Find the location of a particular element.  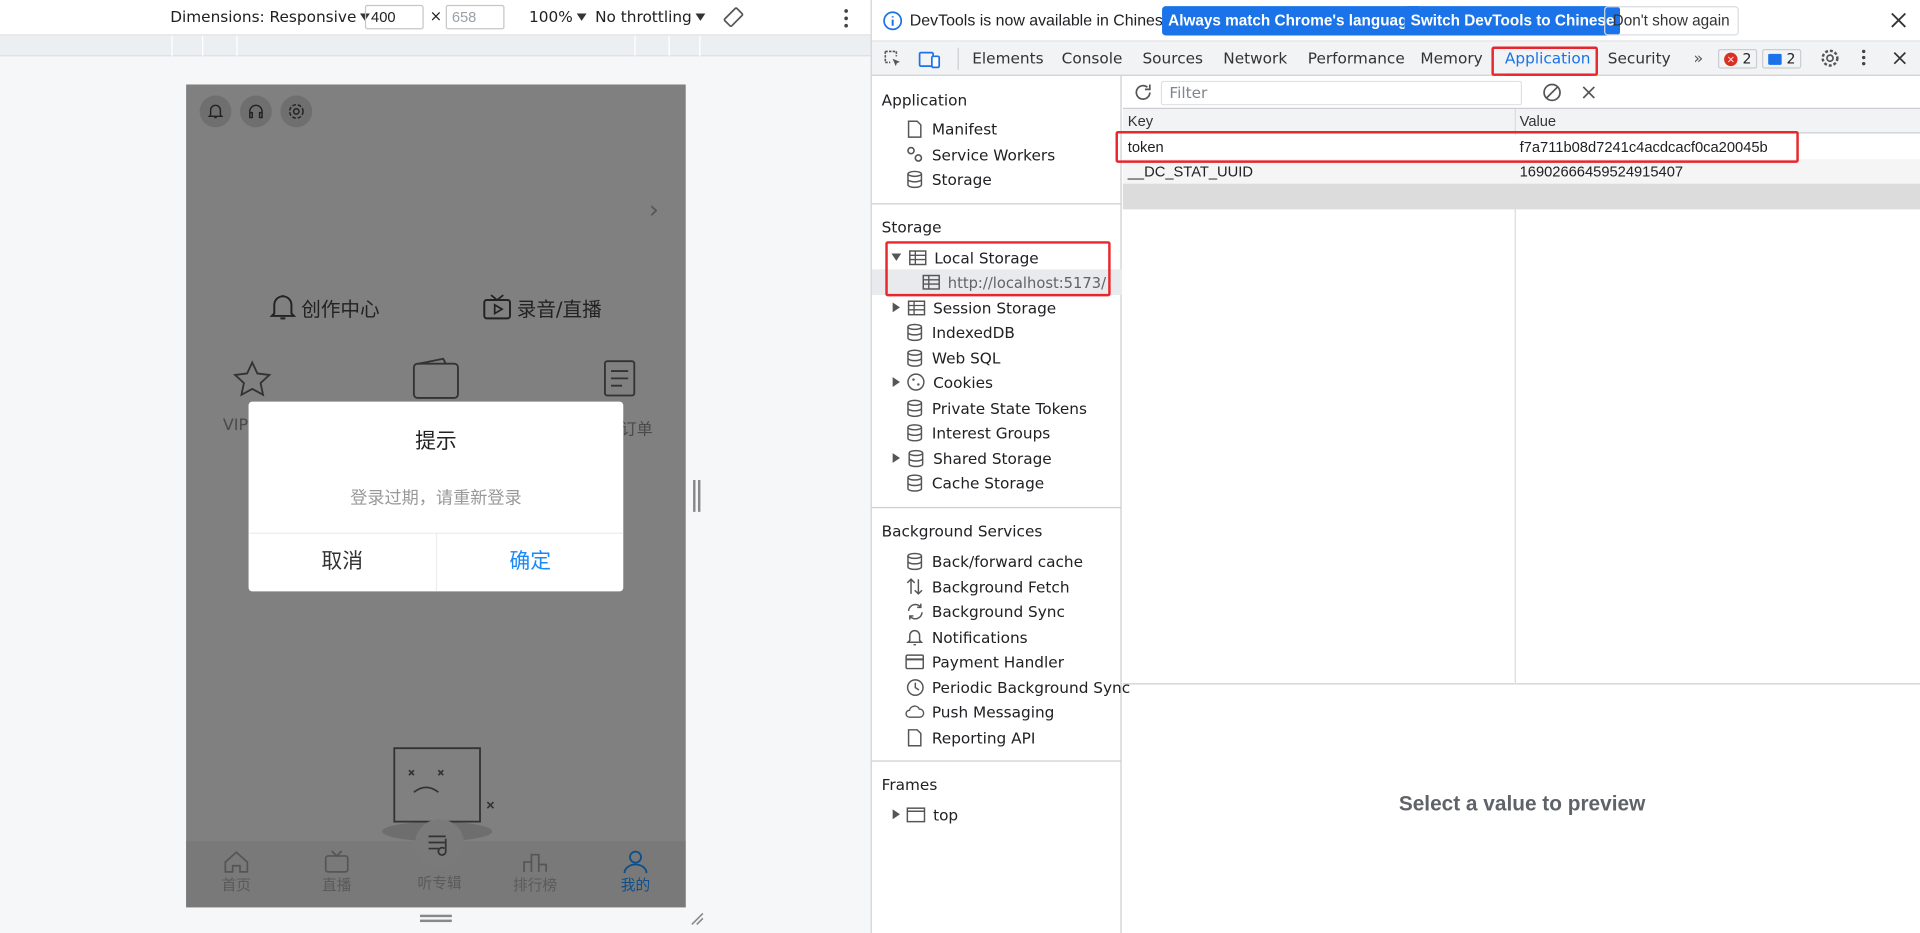

collapsed-arrow-icon is located at coordinates (896, 458).